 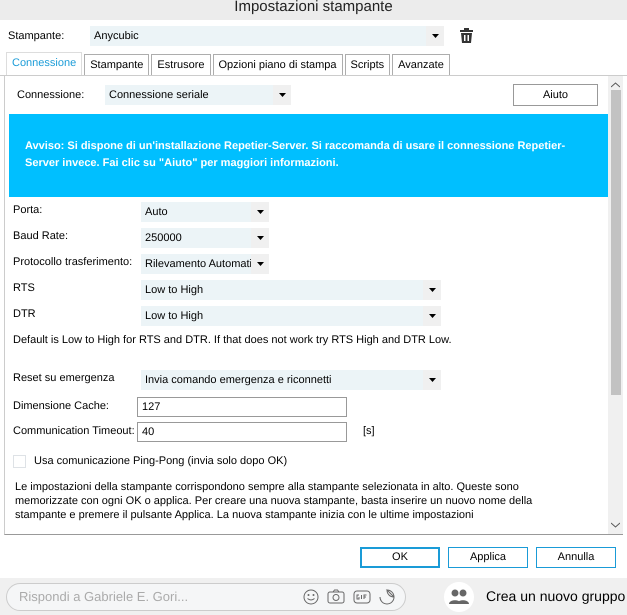 What do you see at coordinates (369, 432) in the screenshot?
I see `unit-label: [s]` at bounding box center [369, 432].